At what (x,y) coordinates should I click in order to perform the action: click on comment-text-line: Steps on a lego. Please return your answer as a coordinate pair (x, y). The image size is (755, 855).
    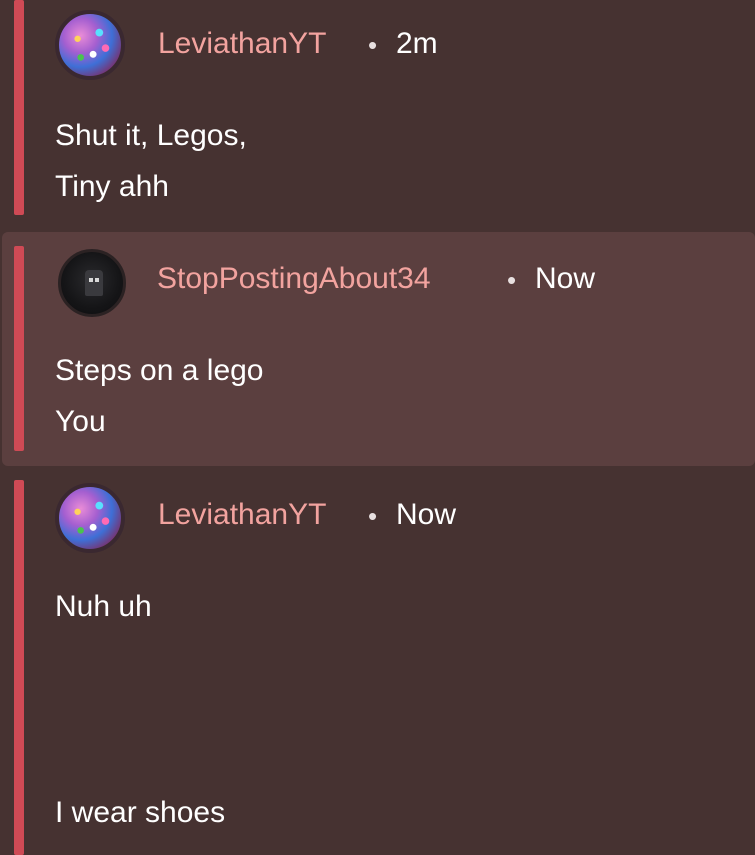
    Looking at the image, I should click on (159, 370).